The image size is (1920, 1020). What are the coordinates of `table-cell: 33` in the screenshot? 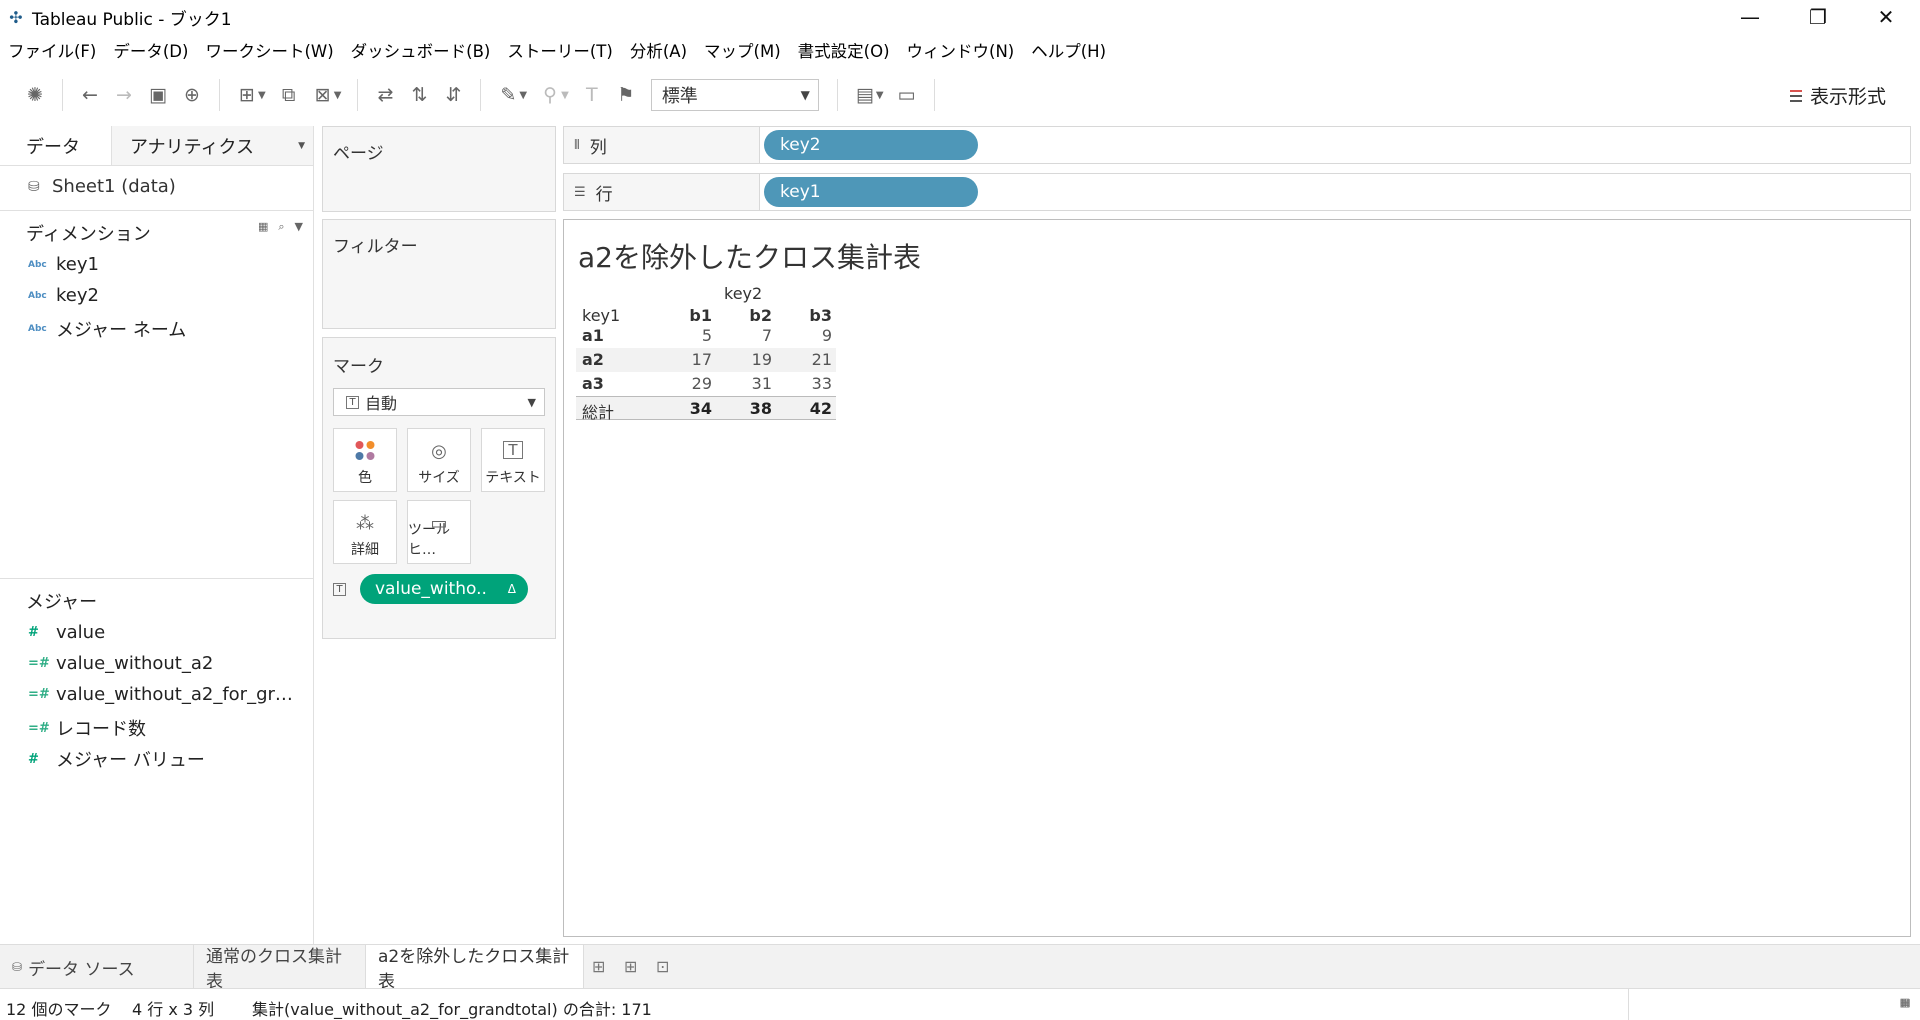 It's located at (812, 383).